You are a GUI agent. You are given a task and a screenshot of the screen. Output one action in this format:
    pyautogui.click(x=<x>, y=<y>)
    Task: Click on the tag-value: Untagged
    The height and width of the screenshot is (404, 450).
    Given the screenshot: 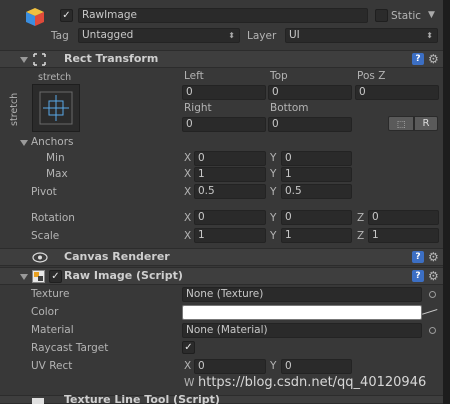 What is the action you would take?
    pyautogui.click(x=108, y=35)
    